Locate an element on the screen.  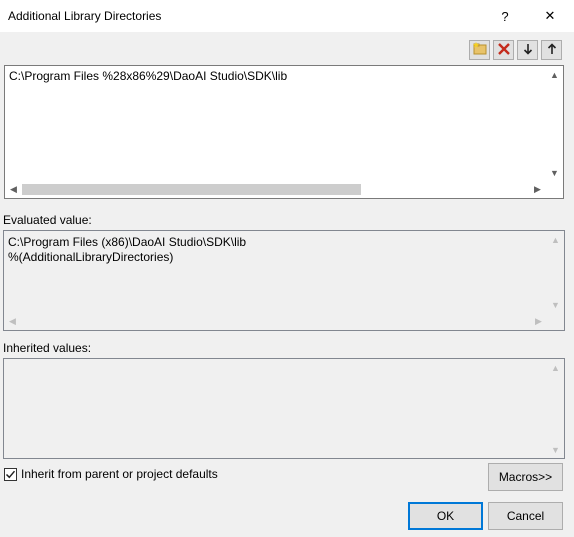
help-button: ? is located at coordinates (505, 16).